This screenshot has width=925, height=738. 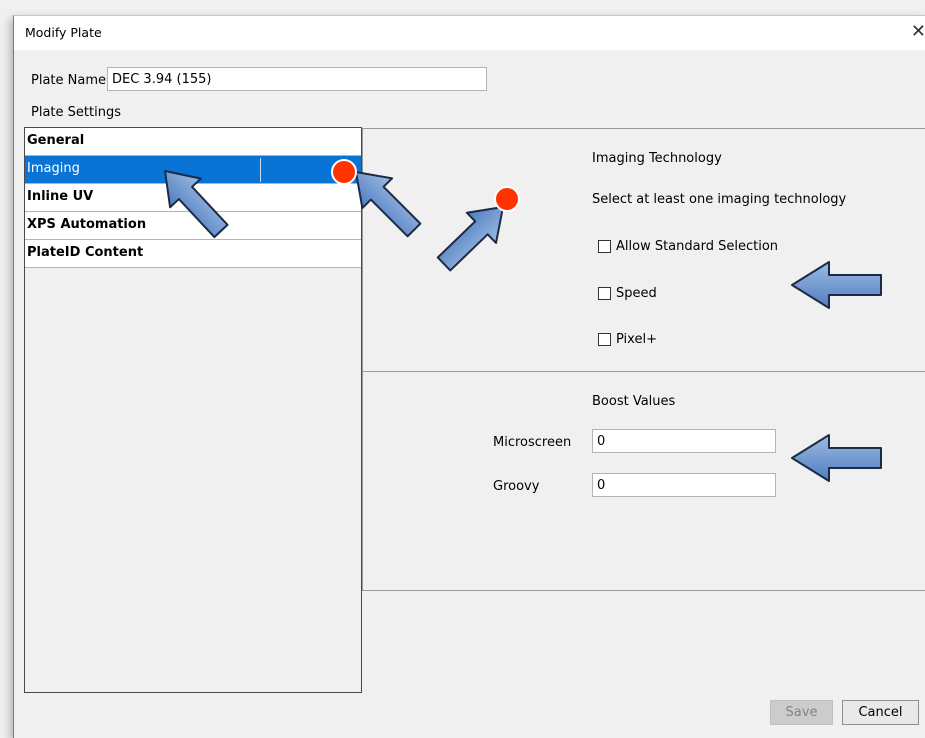 What do you see at coordinates (87, 224) in the screenshot?
I see `settings-item-label: XPS Automation` at bounding box center [87, 224].